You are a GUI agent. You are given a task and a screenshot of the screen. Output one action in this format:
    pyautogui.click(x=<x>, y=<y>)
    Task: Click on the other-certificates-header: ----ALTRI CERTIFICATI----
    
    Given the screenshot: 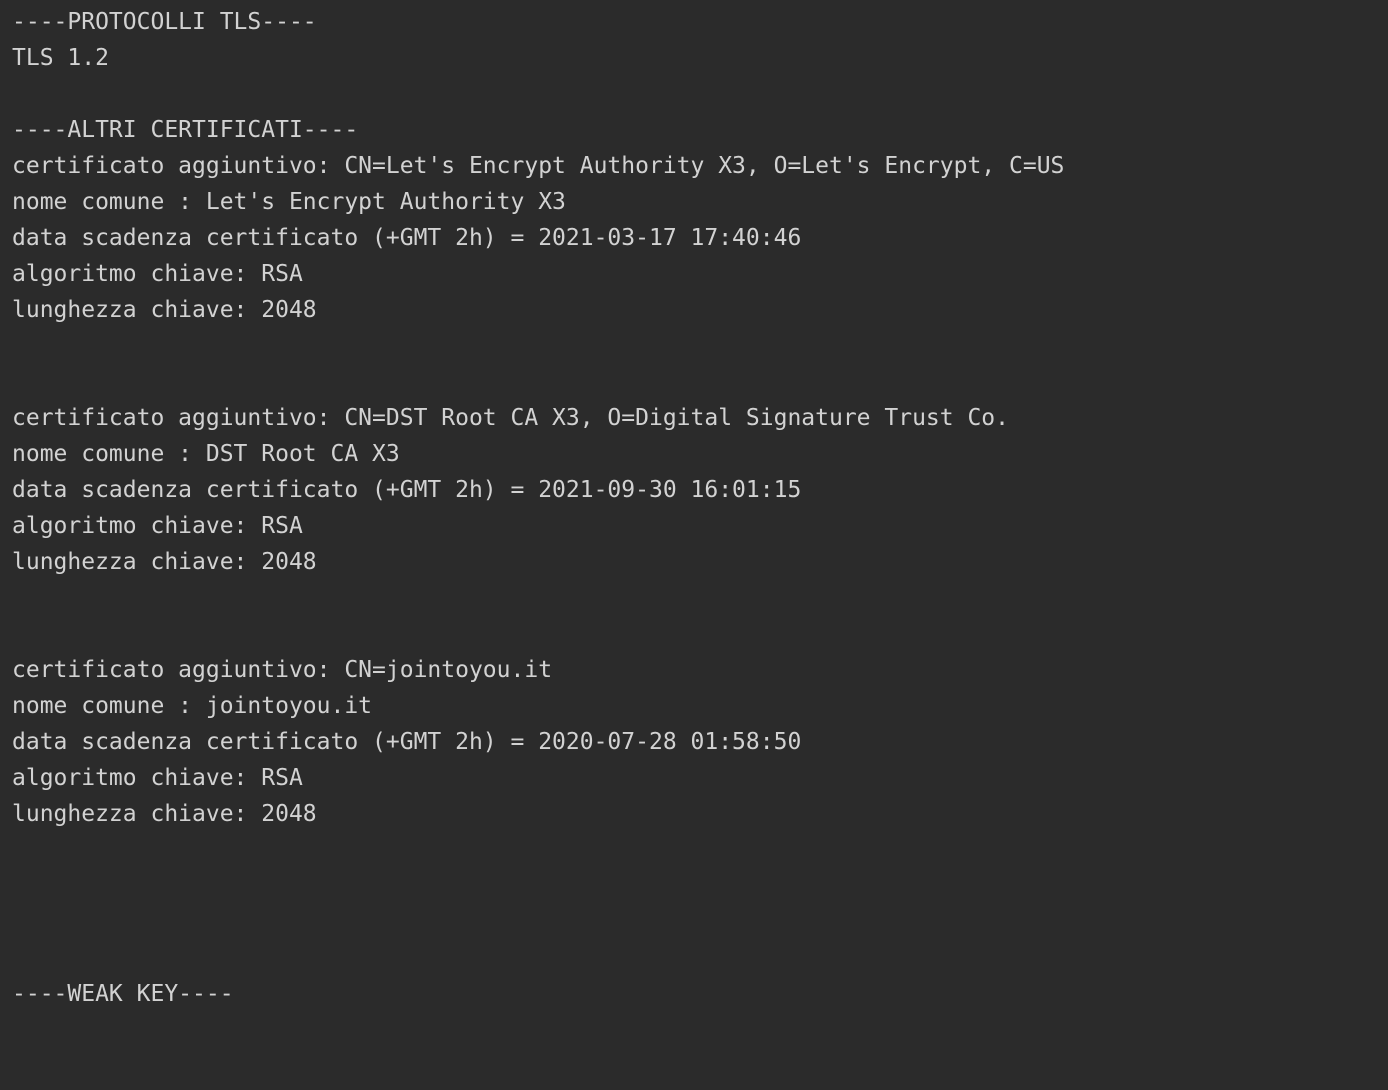 What is the action you would take?
    pyautogui.click(x=185, y=130)
    